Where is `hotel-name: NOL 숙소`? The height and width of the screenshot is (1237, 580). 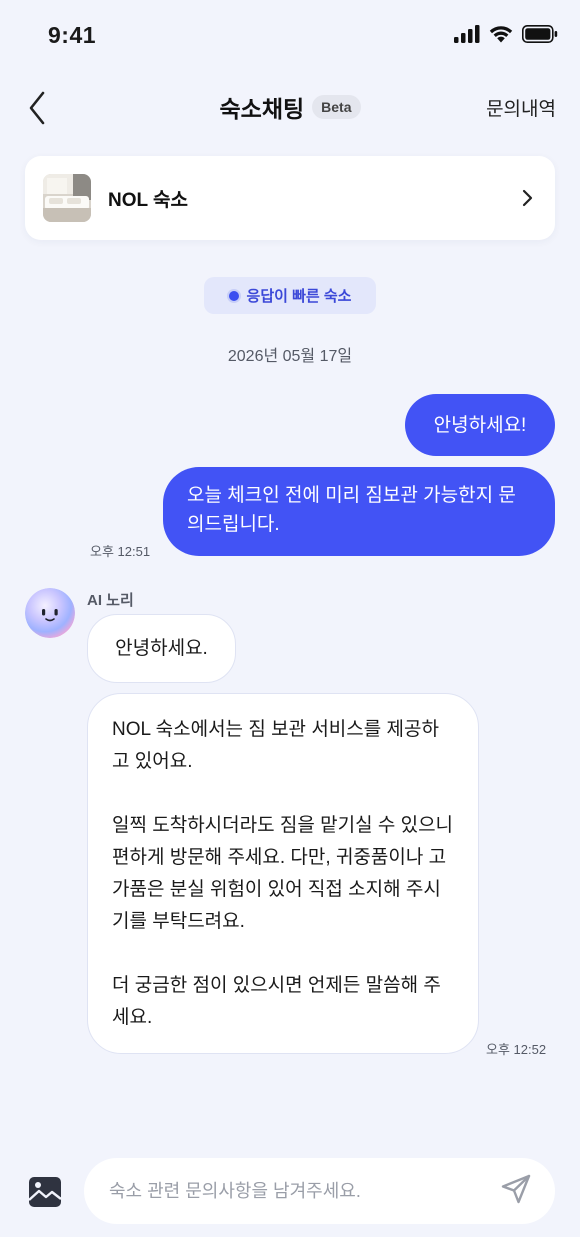 hotel-name: NOL 숙소 is located at coordinates (148, 200).